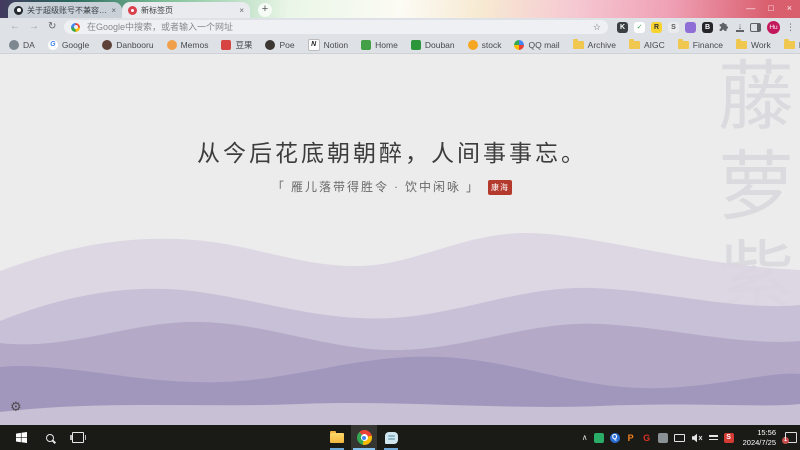 The width and height of the screenshot is (800, 450). I want to click on extension-icon: S, so click(673, 27).